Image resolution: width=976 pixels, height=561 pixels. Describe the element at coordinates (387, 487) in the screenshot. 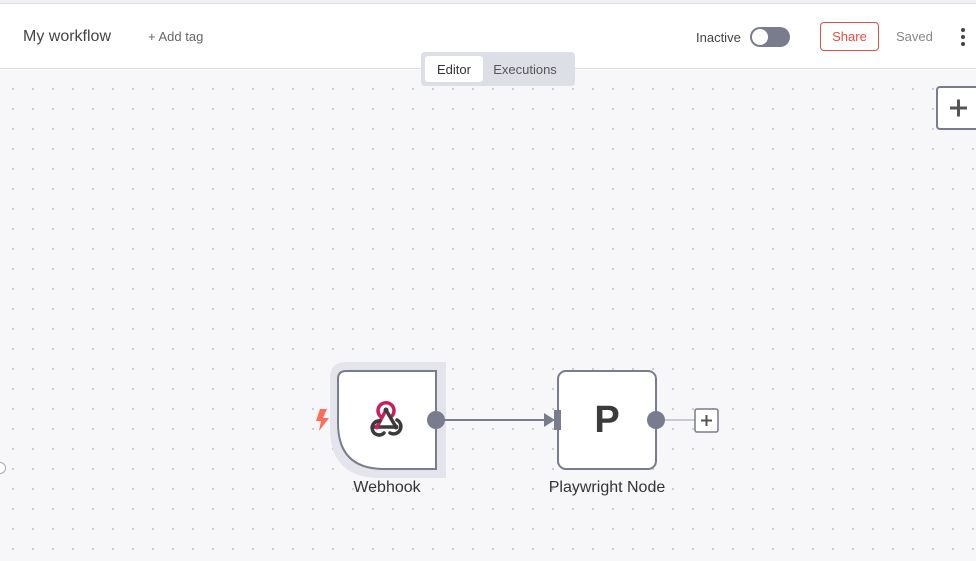

I see `node-label-webhook: Webhook` at that location.